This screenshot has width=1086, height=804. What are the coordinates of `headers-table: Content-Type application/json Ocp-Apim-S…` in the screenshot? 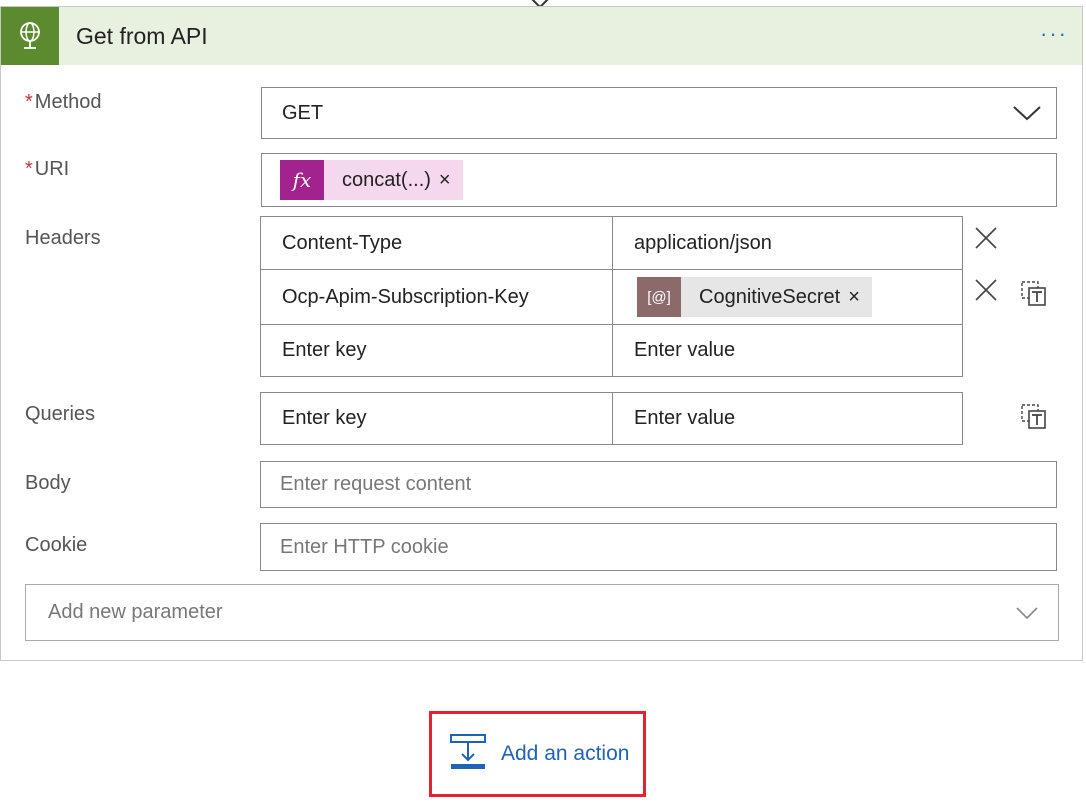 It's located at (611, 296).